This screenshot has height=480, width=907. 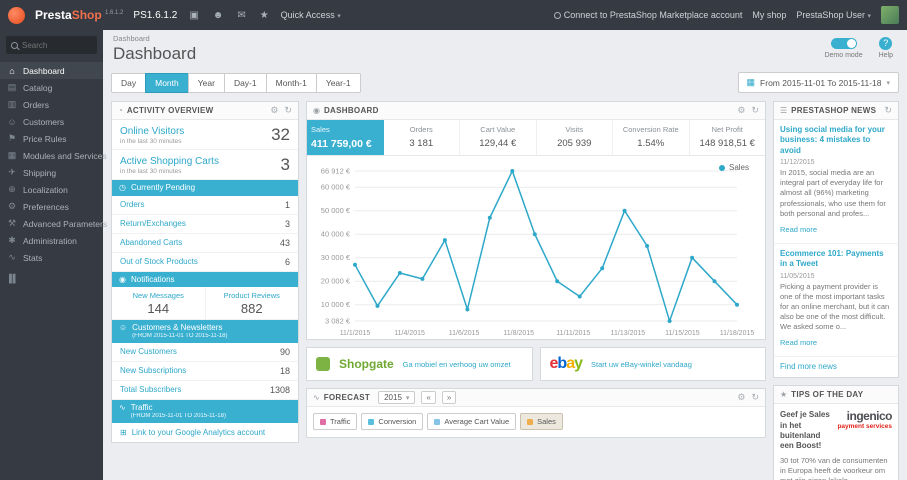 I want to click on search-icon, so click(x=14, y=45).